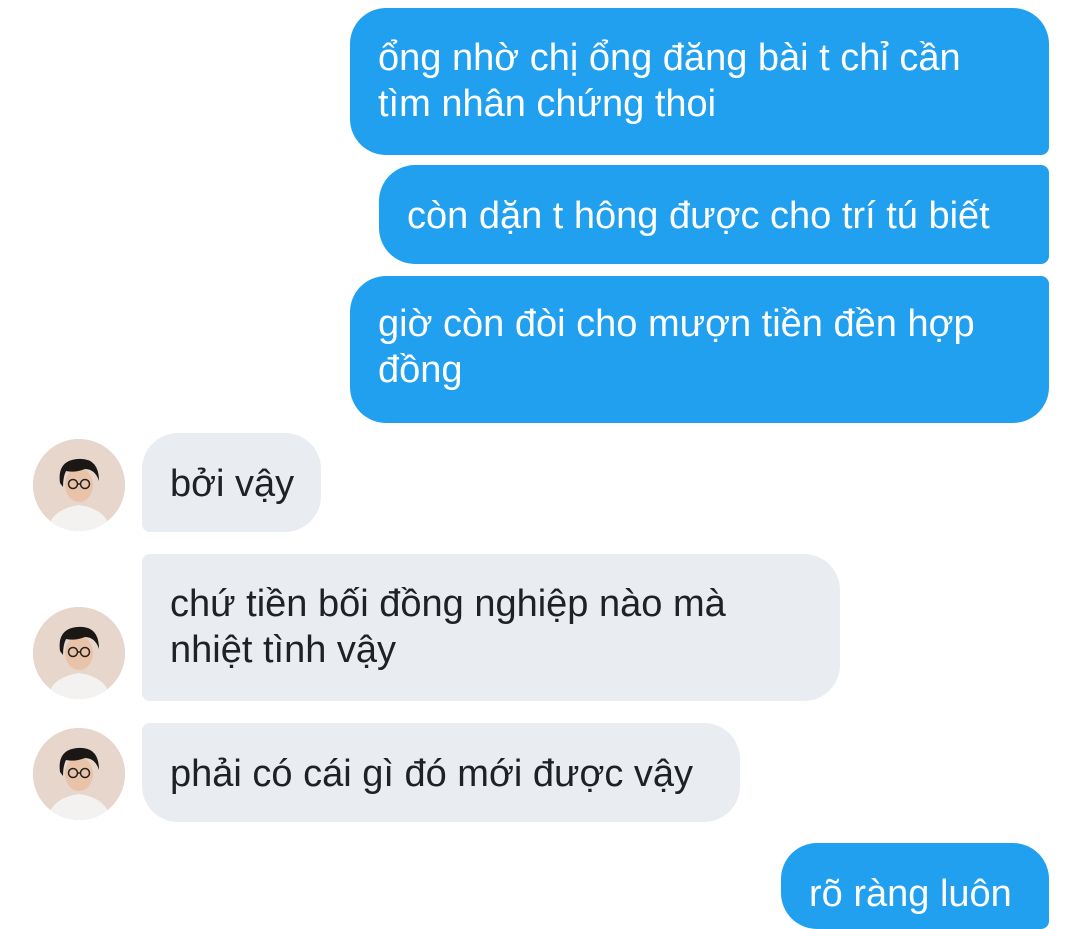  I want to click on incoming-message-bubble: bởi vậy, so click(231, 482).